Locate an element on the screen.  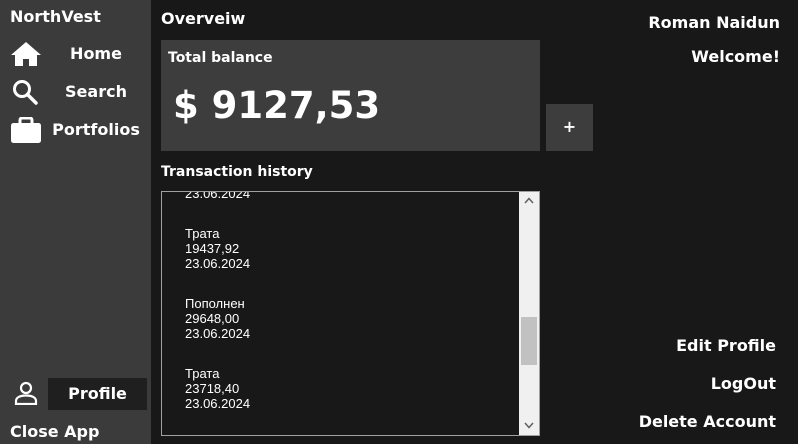
scroll-up-arrow-icon is located at coordinates (529, 201).